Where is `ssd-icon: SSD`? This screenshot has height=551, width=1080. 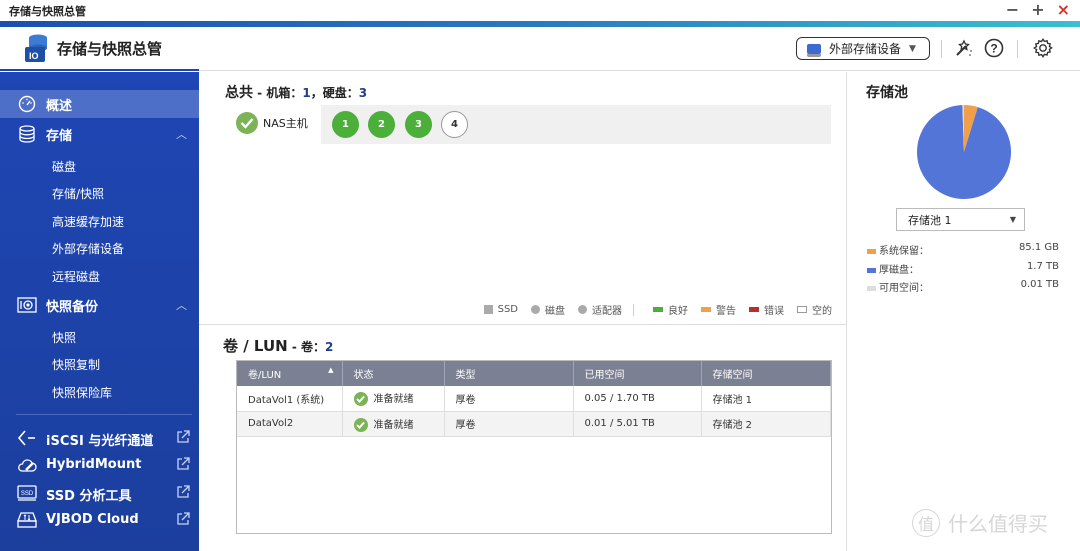
ssd-icon: SSD is located at coordinates (27, 493).